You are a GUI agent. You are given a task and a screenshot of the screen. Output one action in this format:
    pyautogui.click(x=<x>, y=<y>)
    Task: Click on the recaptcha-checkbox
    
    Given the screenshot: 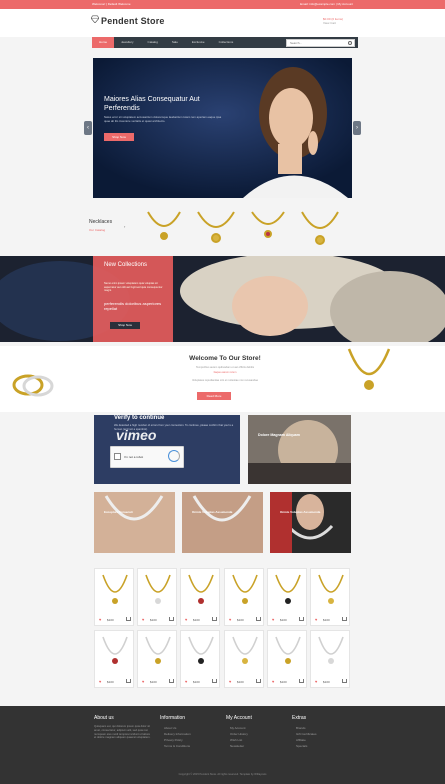 What is the action you would take?
    pyautogui.click(x=117, y=456)
    